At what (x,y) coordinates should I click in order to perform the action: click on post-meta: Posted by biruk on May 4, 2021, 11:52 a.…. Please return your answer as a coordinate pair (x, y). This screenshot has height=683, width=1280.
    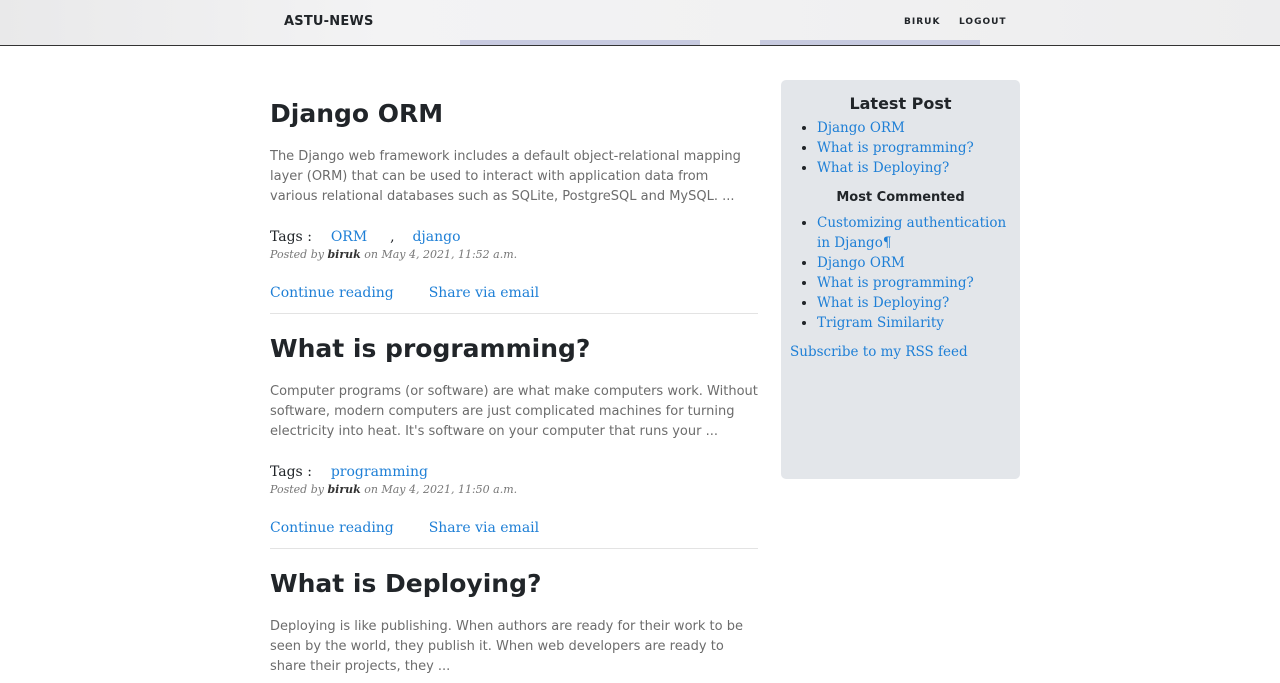
    Looking at the image, I should click on (514, 255).